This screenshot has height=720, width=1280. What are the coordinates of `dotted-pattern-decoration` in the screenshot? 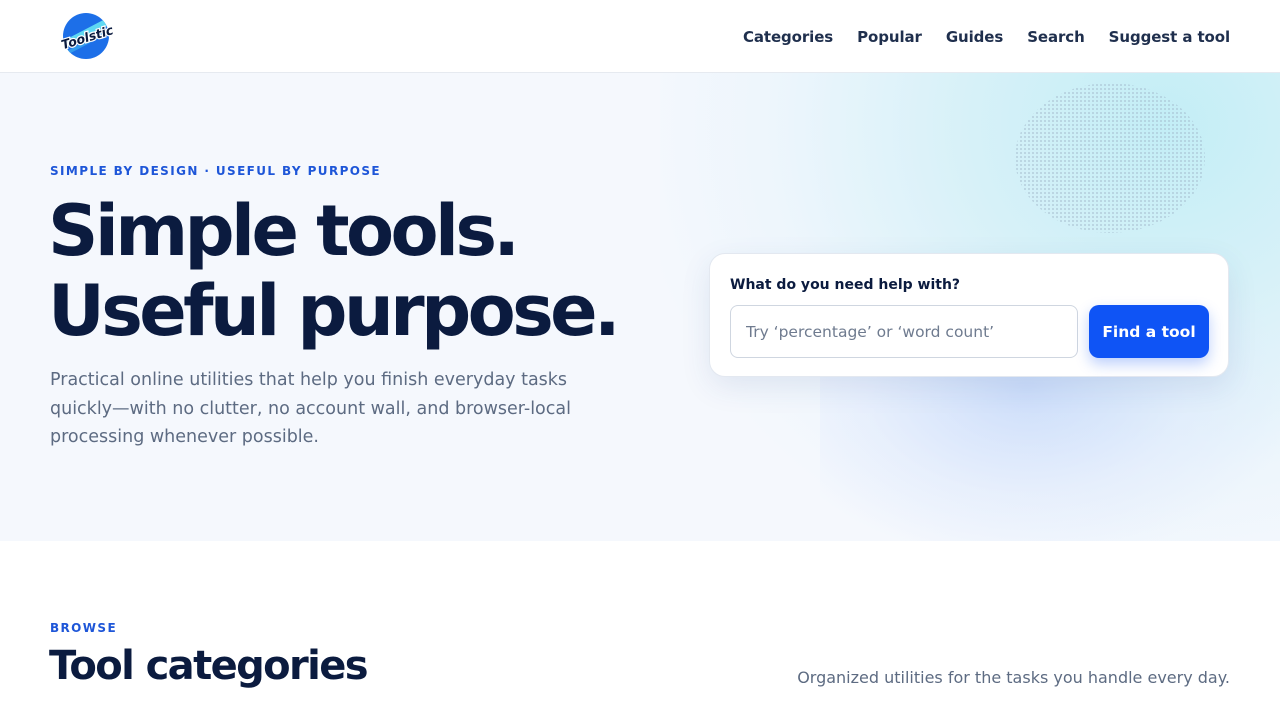 It's located at (1110, 158).